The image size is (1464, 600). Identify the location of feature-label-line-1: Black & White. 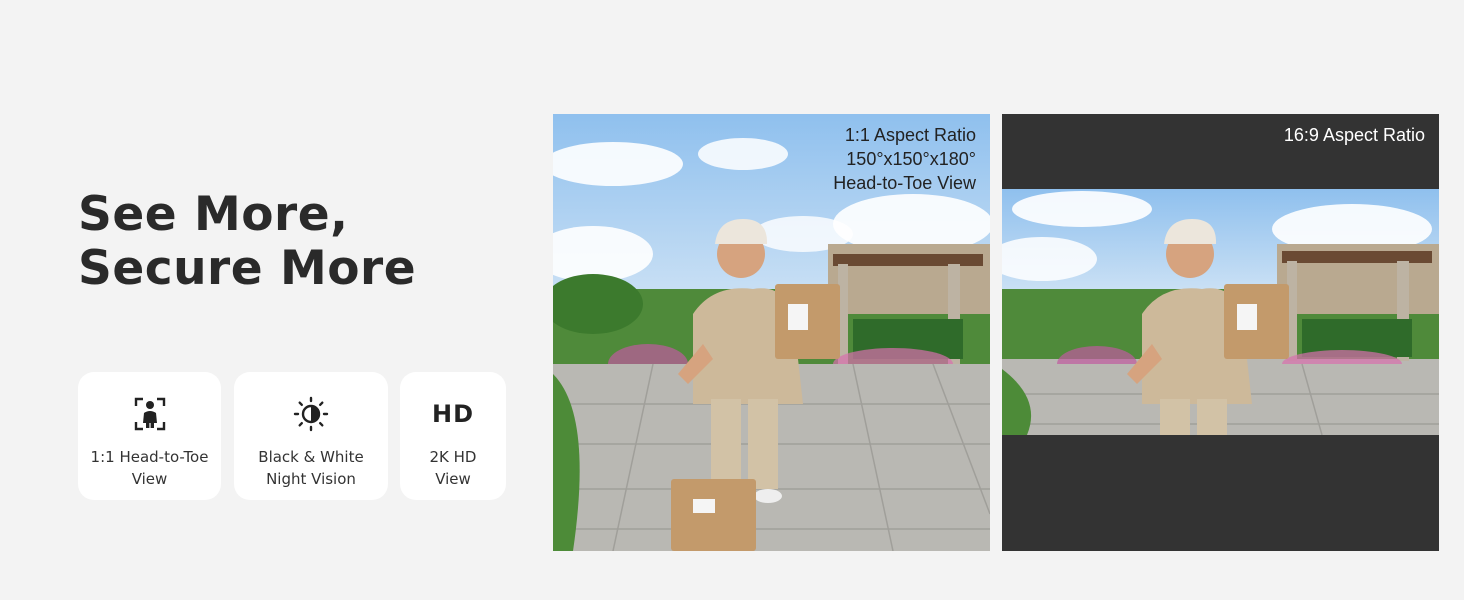
(311, 457).